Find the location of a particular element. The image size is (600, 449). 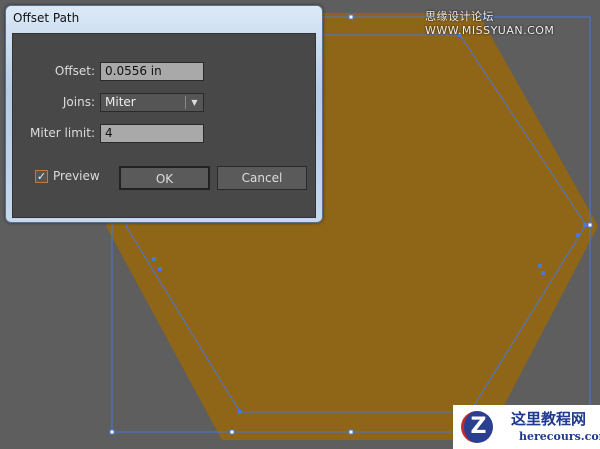

joins-value: Miter is located at coordinates (120, 102).